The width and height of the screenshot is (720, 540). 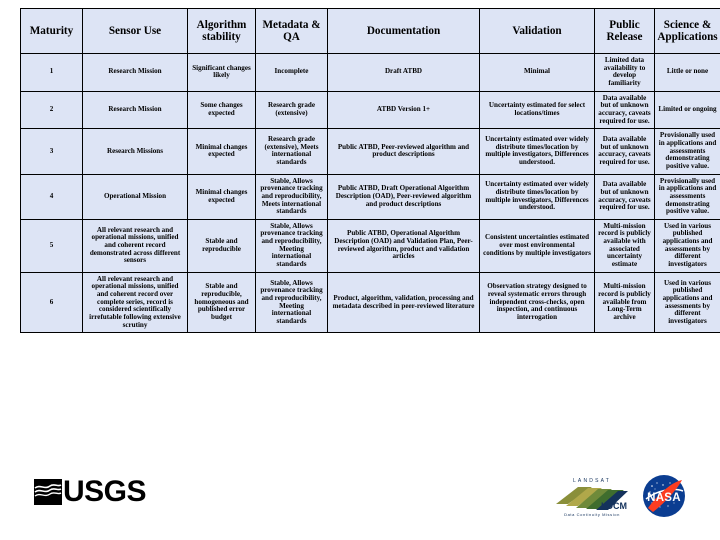 What do you see at coordinates (221, 72) in the screenshot?
I see `cell-algorithm-stability: Significant changes likely` at bounding box center [221, 72].